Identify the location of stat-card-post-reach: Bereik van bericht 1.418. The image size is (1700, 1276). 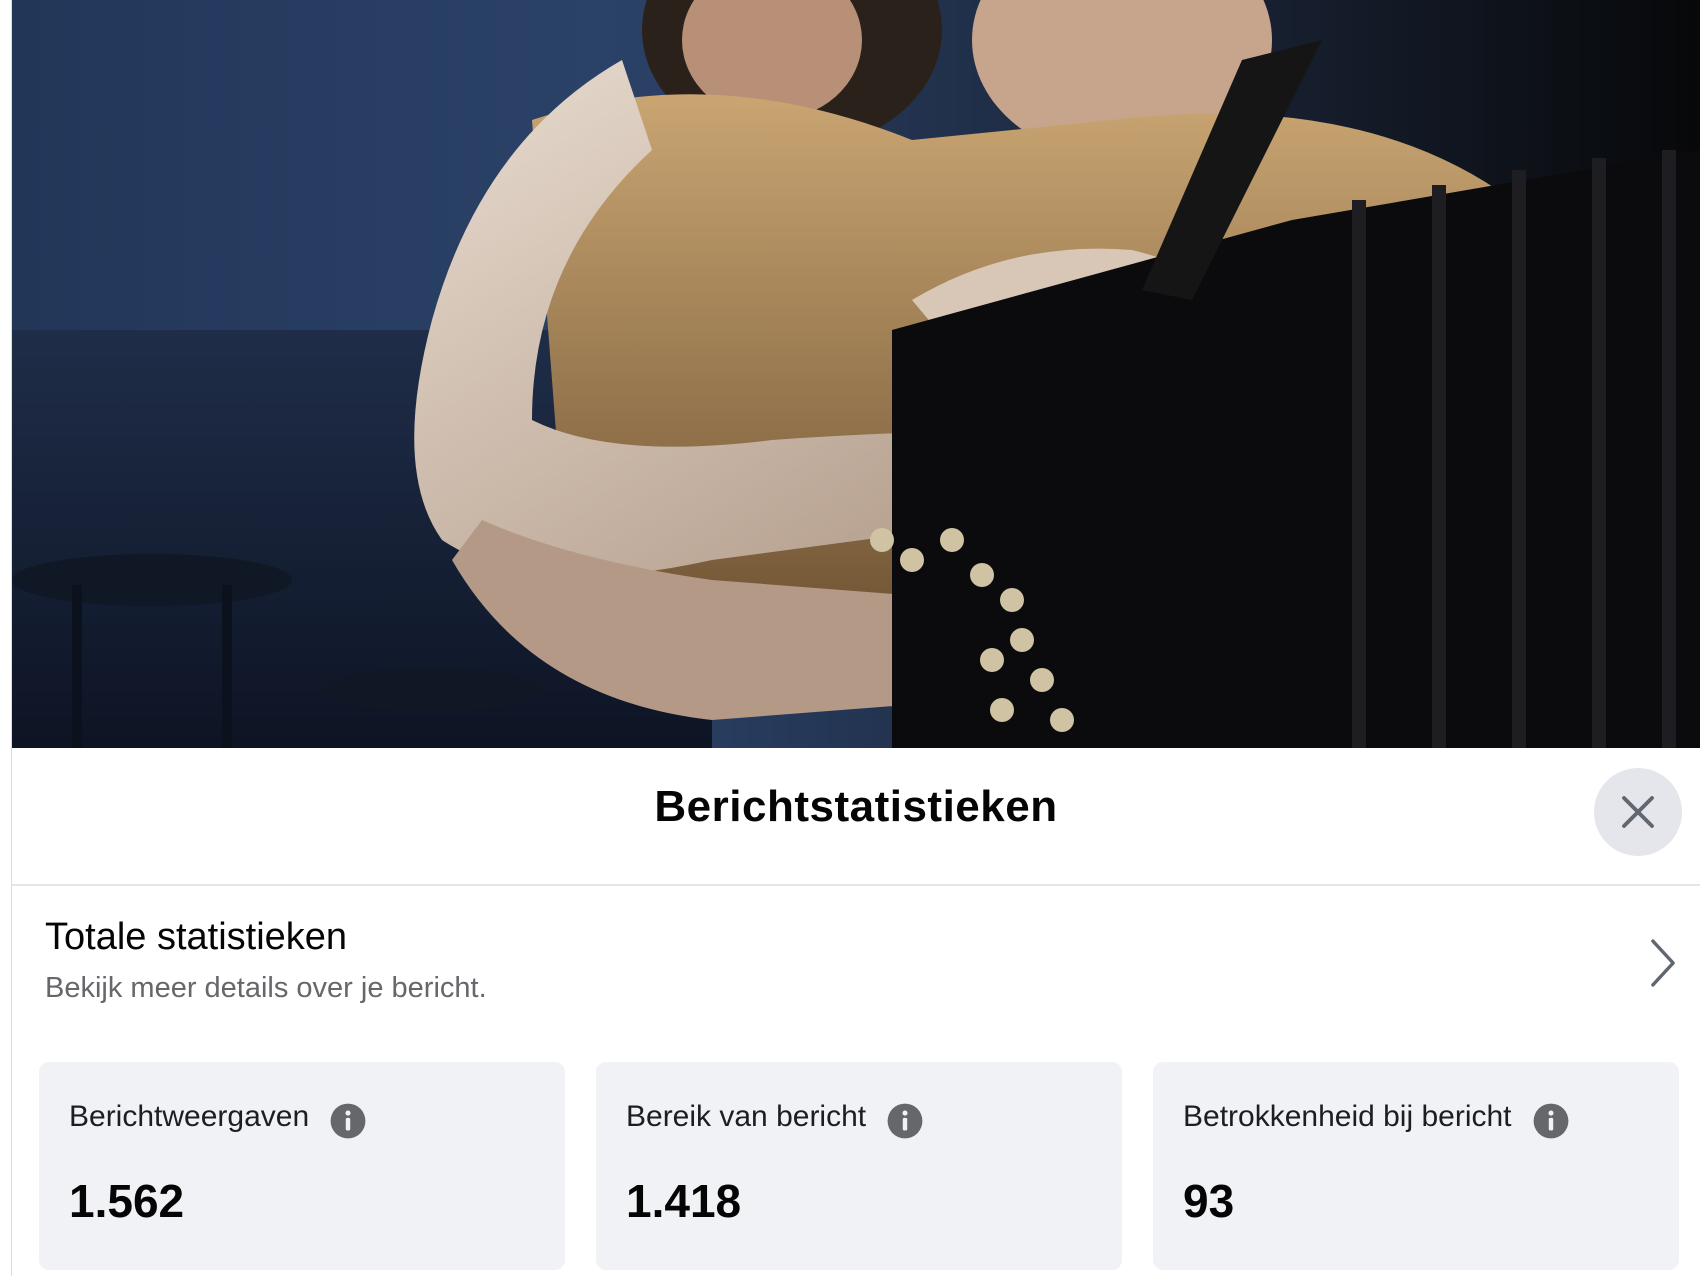
(859, 1166).